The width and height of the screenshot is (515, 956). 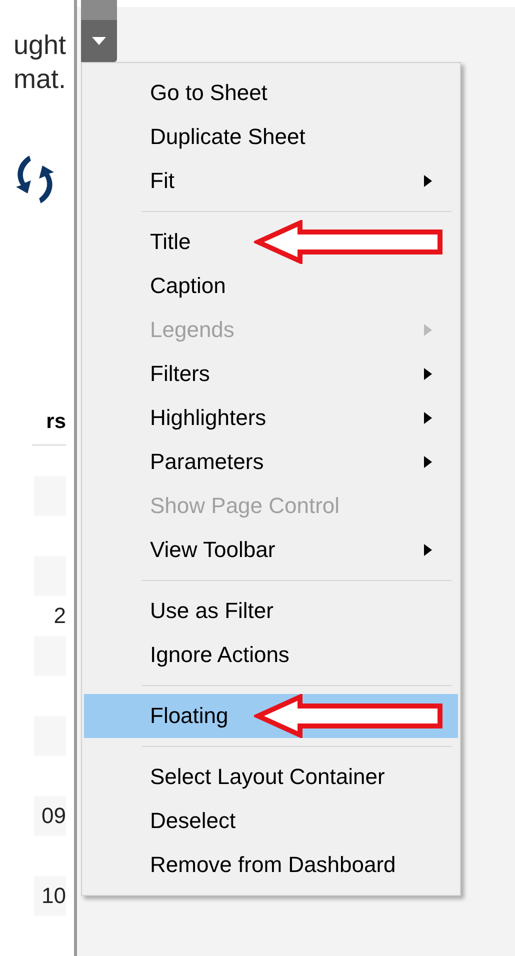 I want to click on caret-icon, so click(x=99, y=41).